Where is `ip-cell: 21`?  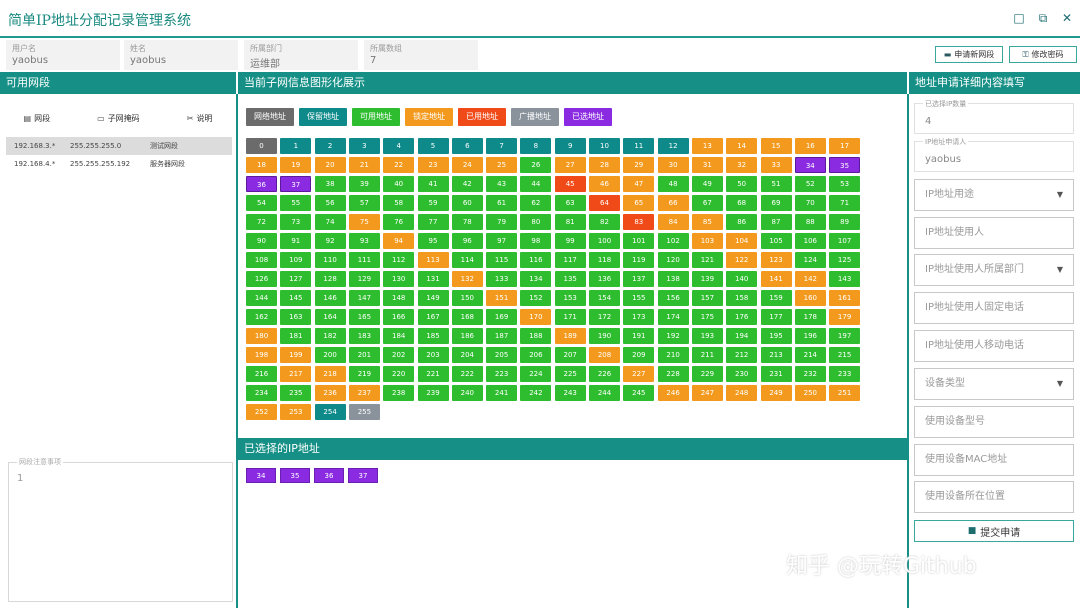
ip-cell: 21 is located at coordinates (364, 165).